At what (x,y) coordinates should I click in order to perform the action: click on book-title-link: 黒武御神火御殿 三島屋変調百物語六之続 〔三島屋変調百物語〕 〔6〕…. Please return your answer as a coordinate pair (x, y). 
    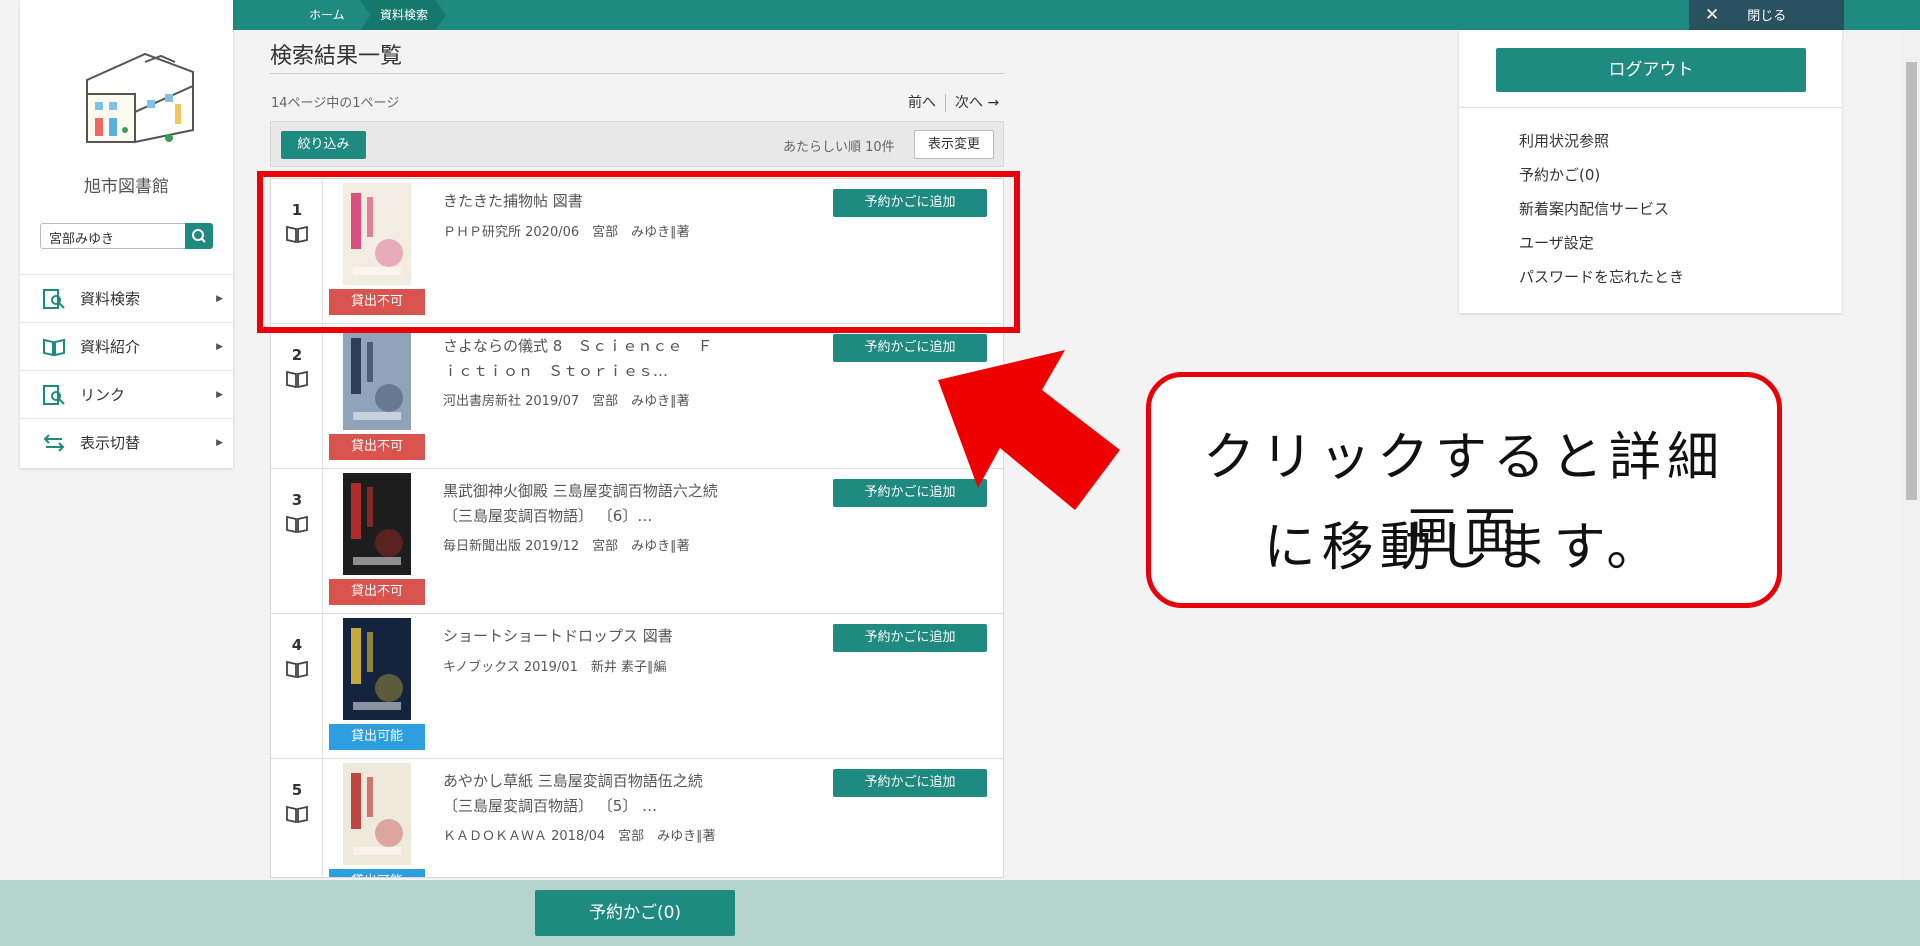
    Looking at the image, I should click on (608, 504).